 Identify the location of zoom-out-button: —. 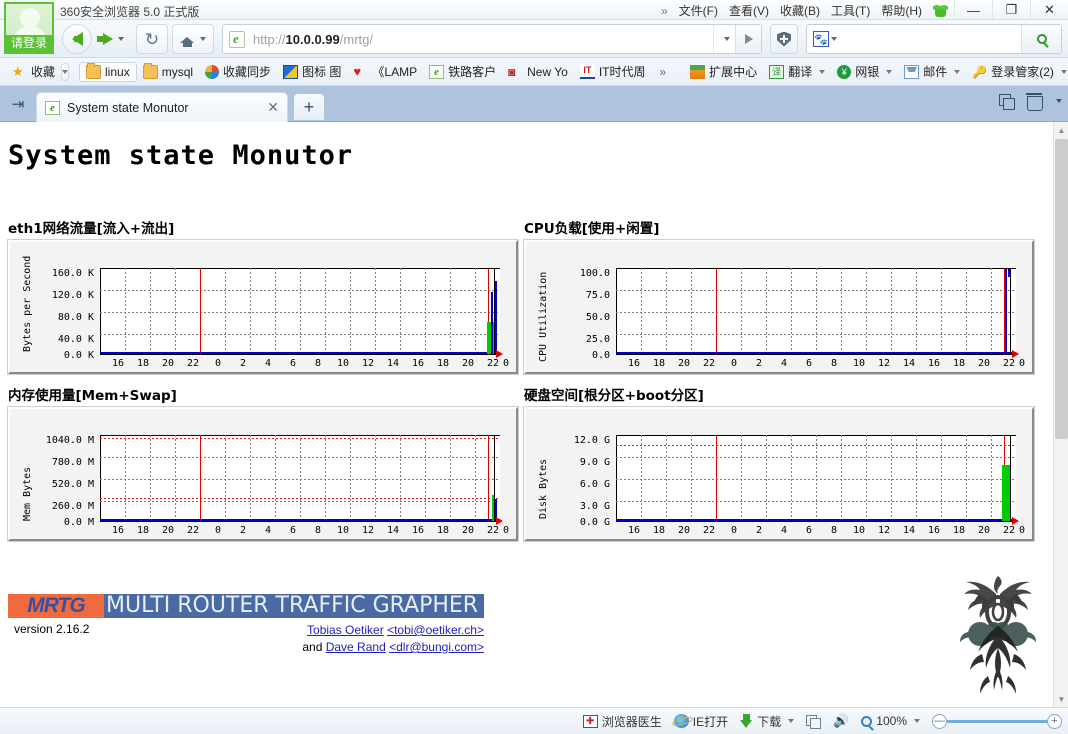
(939, 721).